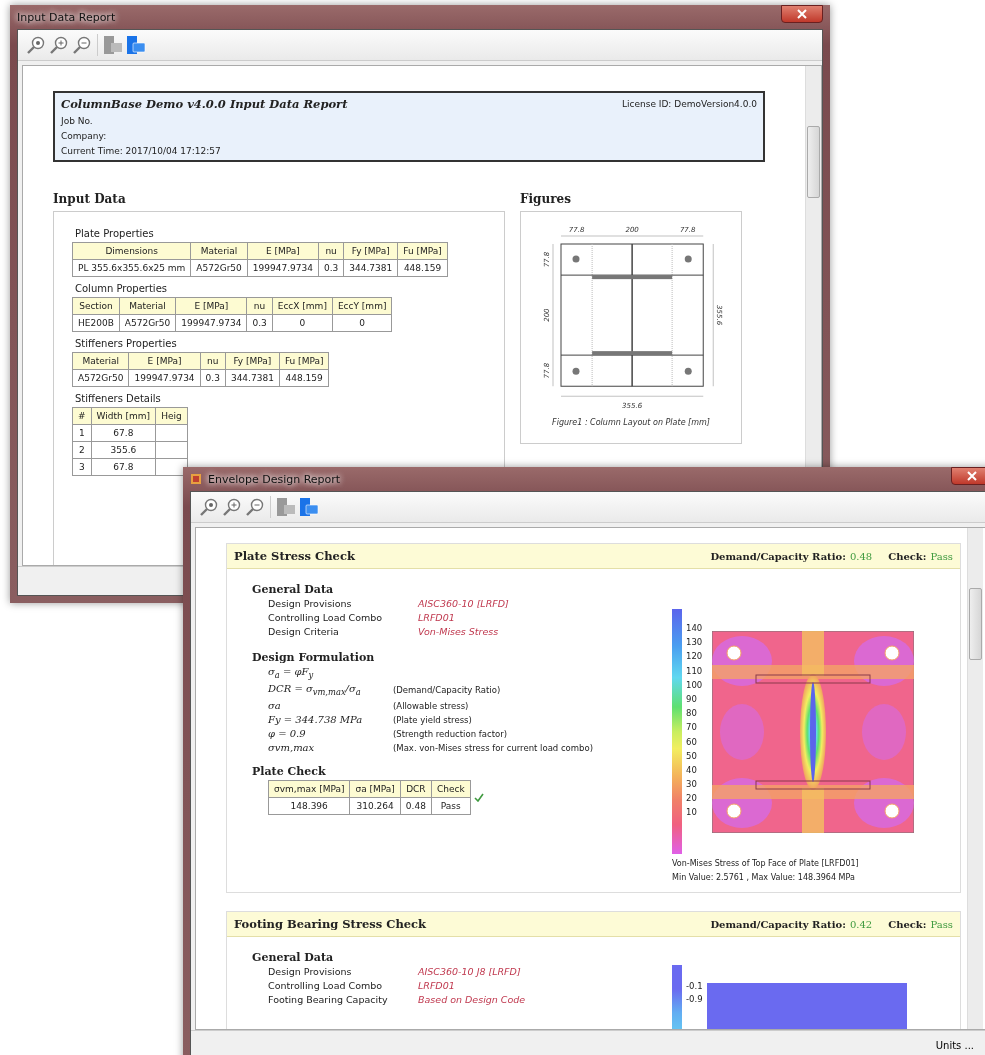  What do you see at coordinates (84, 136) in the screenshot?
I see `report-info: Company:` at bounding box center [84, 136].